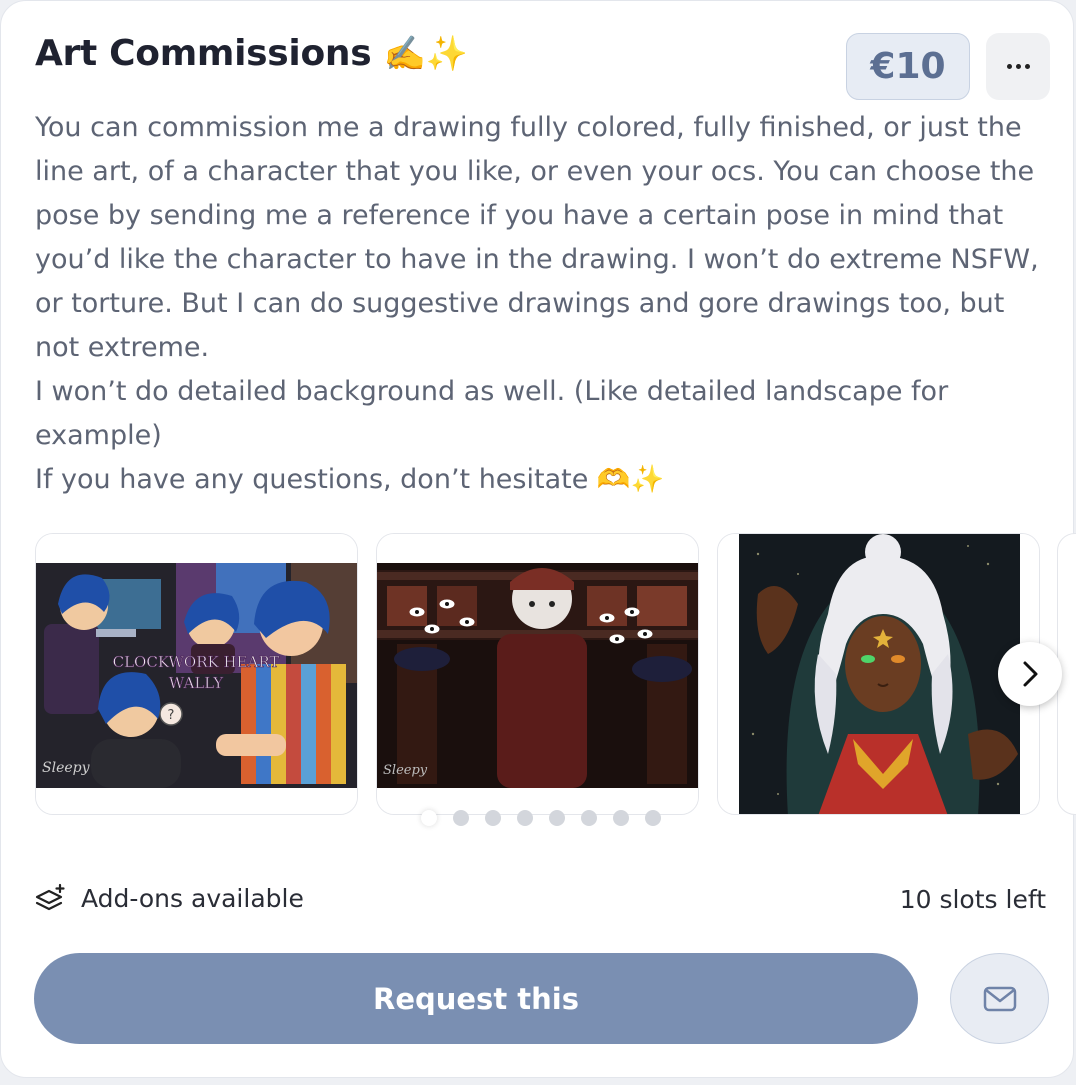  I want to click on addons-indicator: Add-ons available, so click(169, 898).